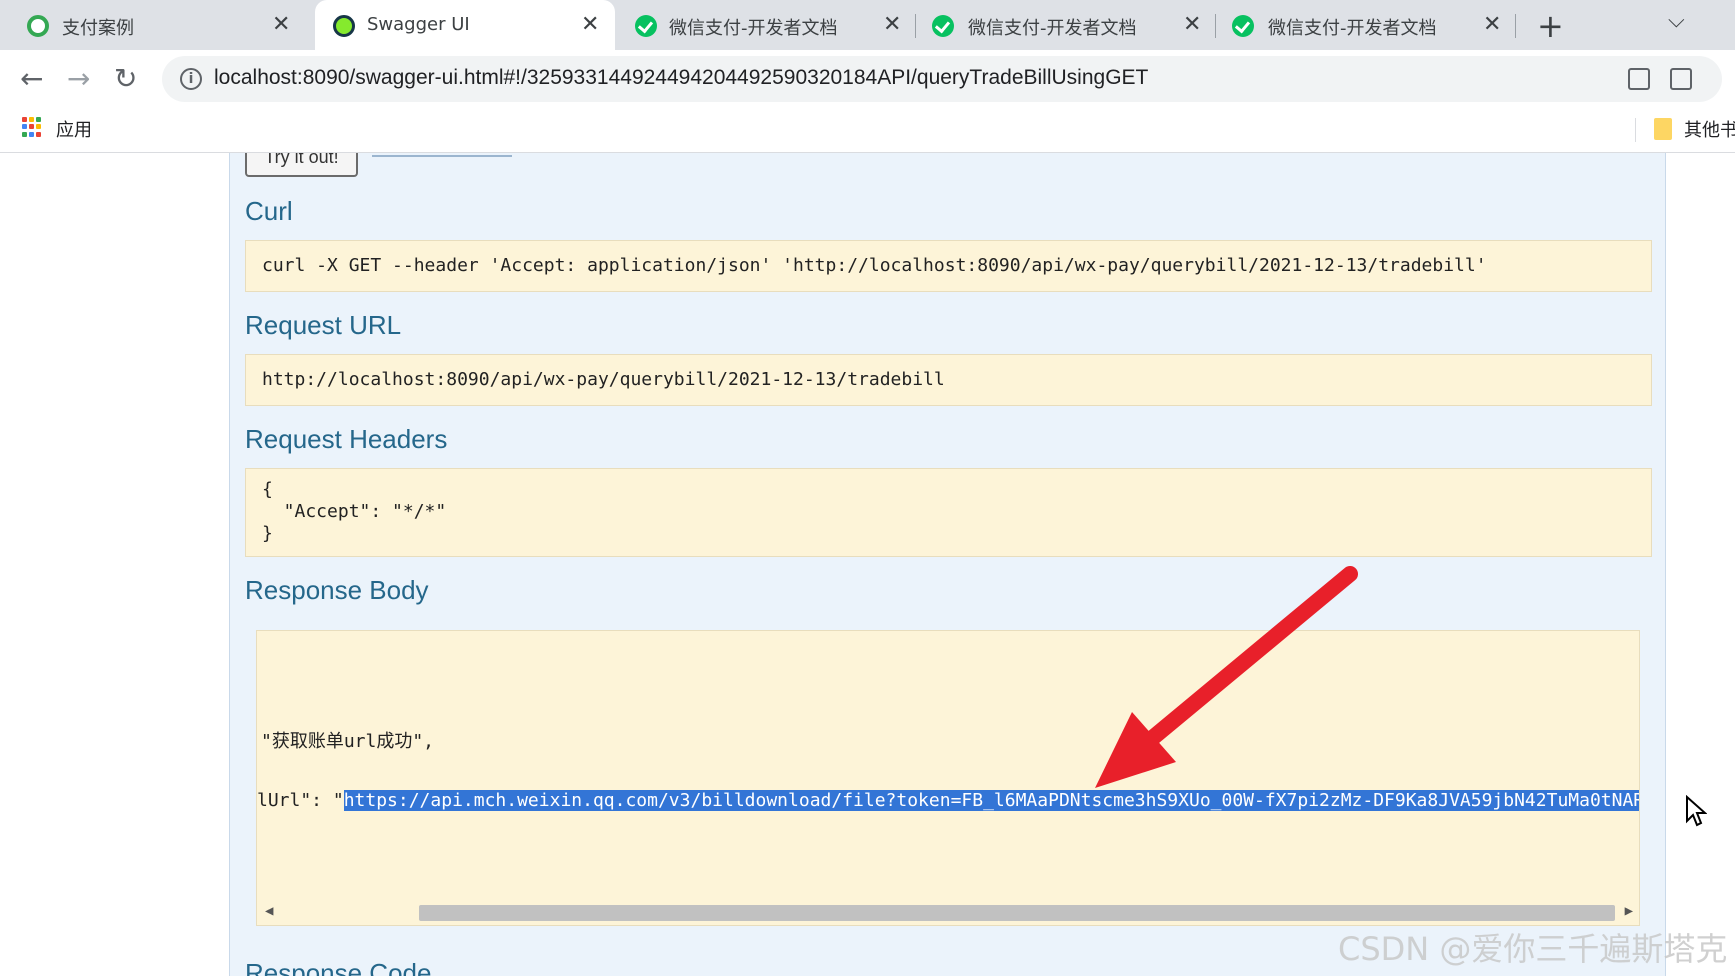 This screenshot has width=1735, height=976. I want to click on try-it-out-button: Try it out!, so click(301, 165).